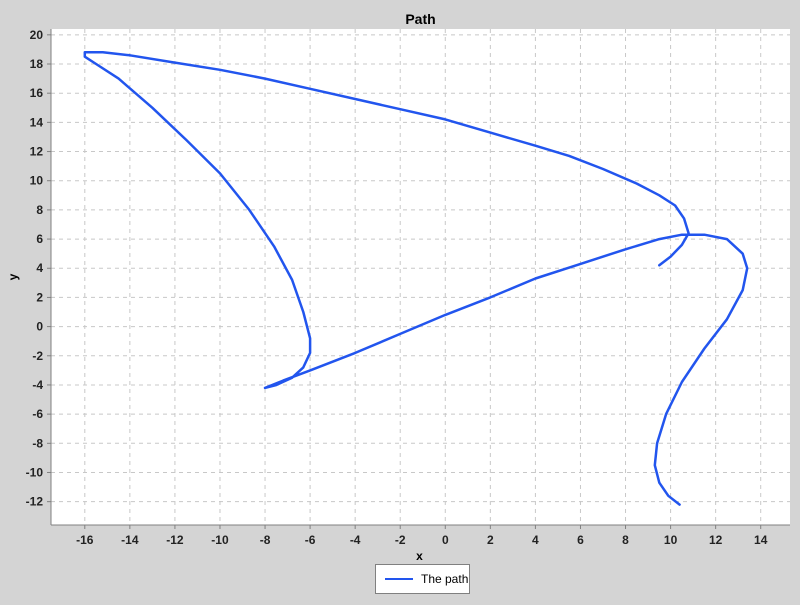 This screenshot has width=800, height=605. Describe the element at coordinates (445, 540) in the screenshot. I see `x-tick-label: 0` at that location.